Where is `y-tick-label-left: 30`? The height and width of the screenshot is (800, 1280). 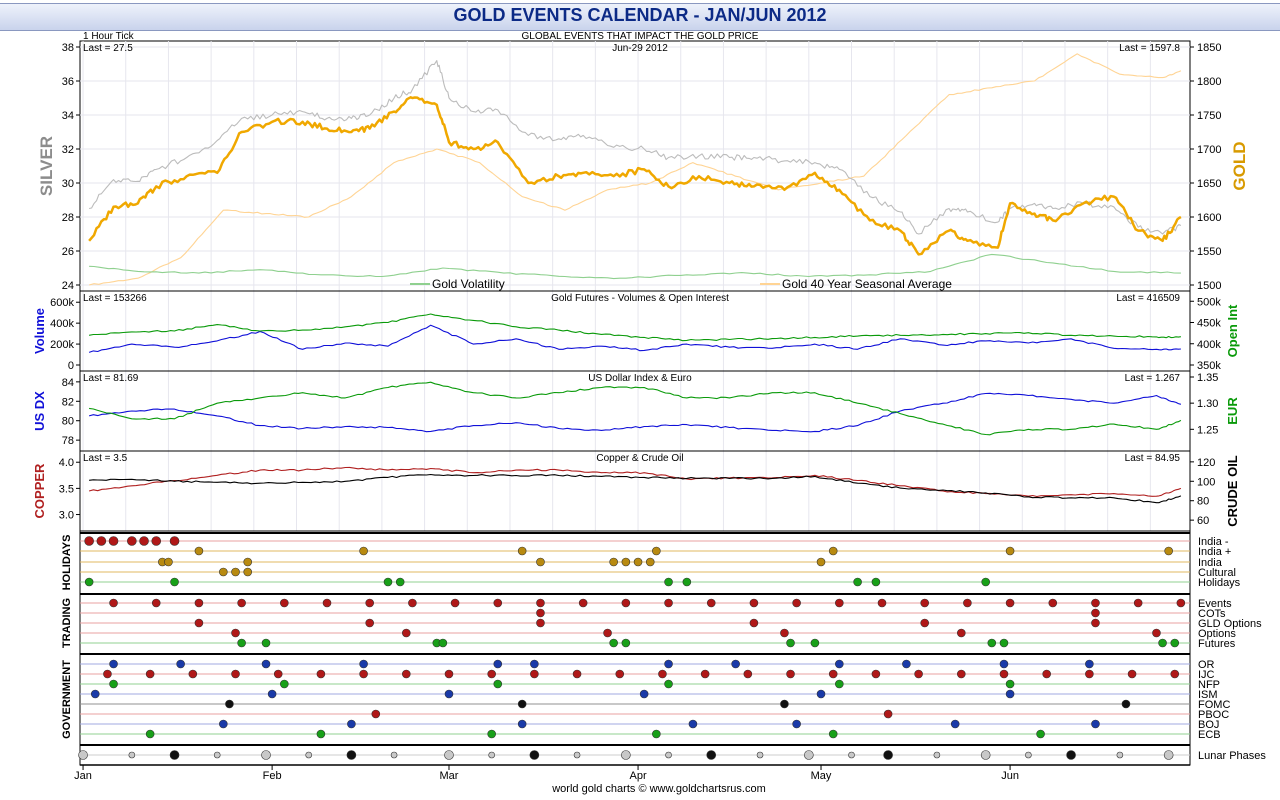 y-tick-label-left: 30 is located at coordinates (68, 184).